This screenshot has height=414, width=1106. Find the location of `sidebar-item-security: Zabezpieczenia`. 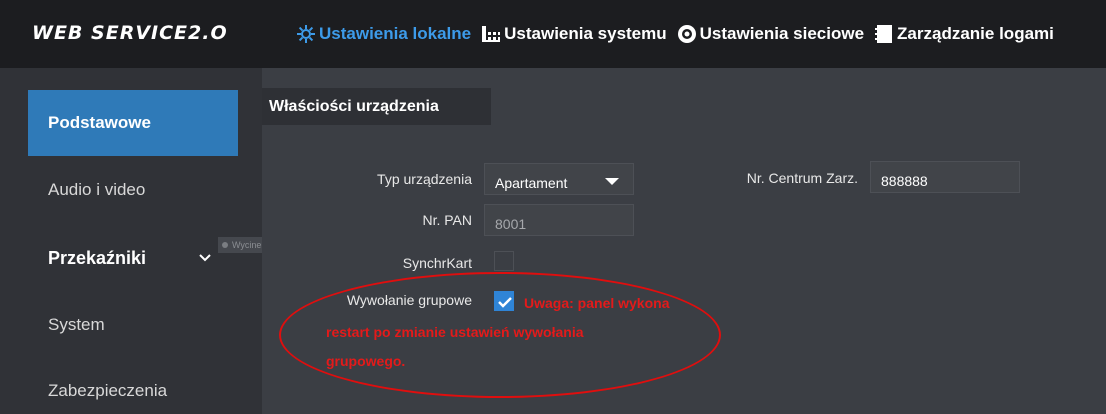

sidebar-item-security: Zabezpieczenia is located at coordinates (133, 386).